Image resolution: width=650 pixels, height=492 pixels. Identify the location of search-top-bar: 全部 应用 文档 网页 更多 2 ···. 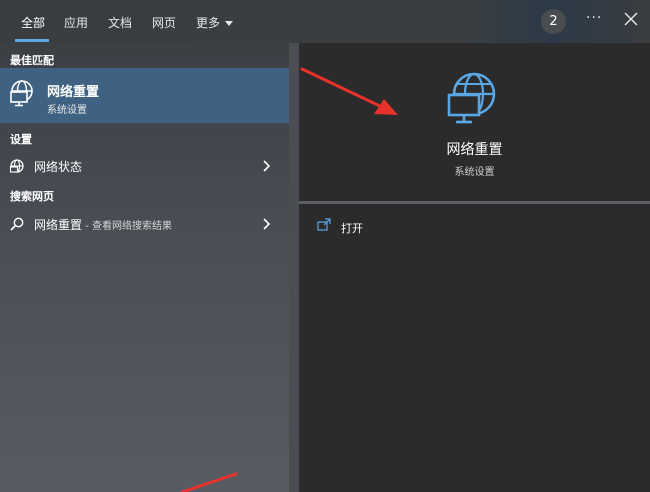
(325, 21).